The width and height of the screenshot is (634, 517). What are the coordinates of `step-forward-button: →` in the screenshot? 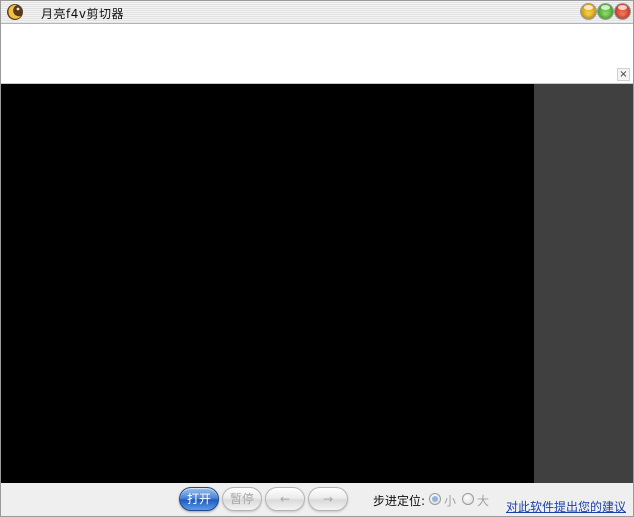 It's located at (328, 499).